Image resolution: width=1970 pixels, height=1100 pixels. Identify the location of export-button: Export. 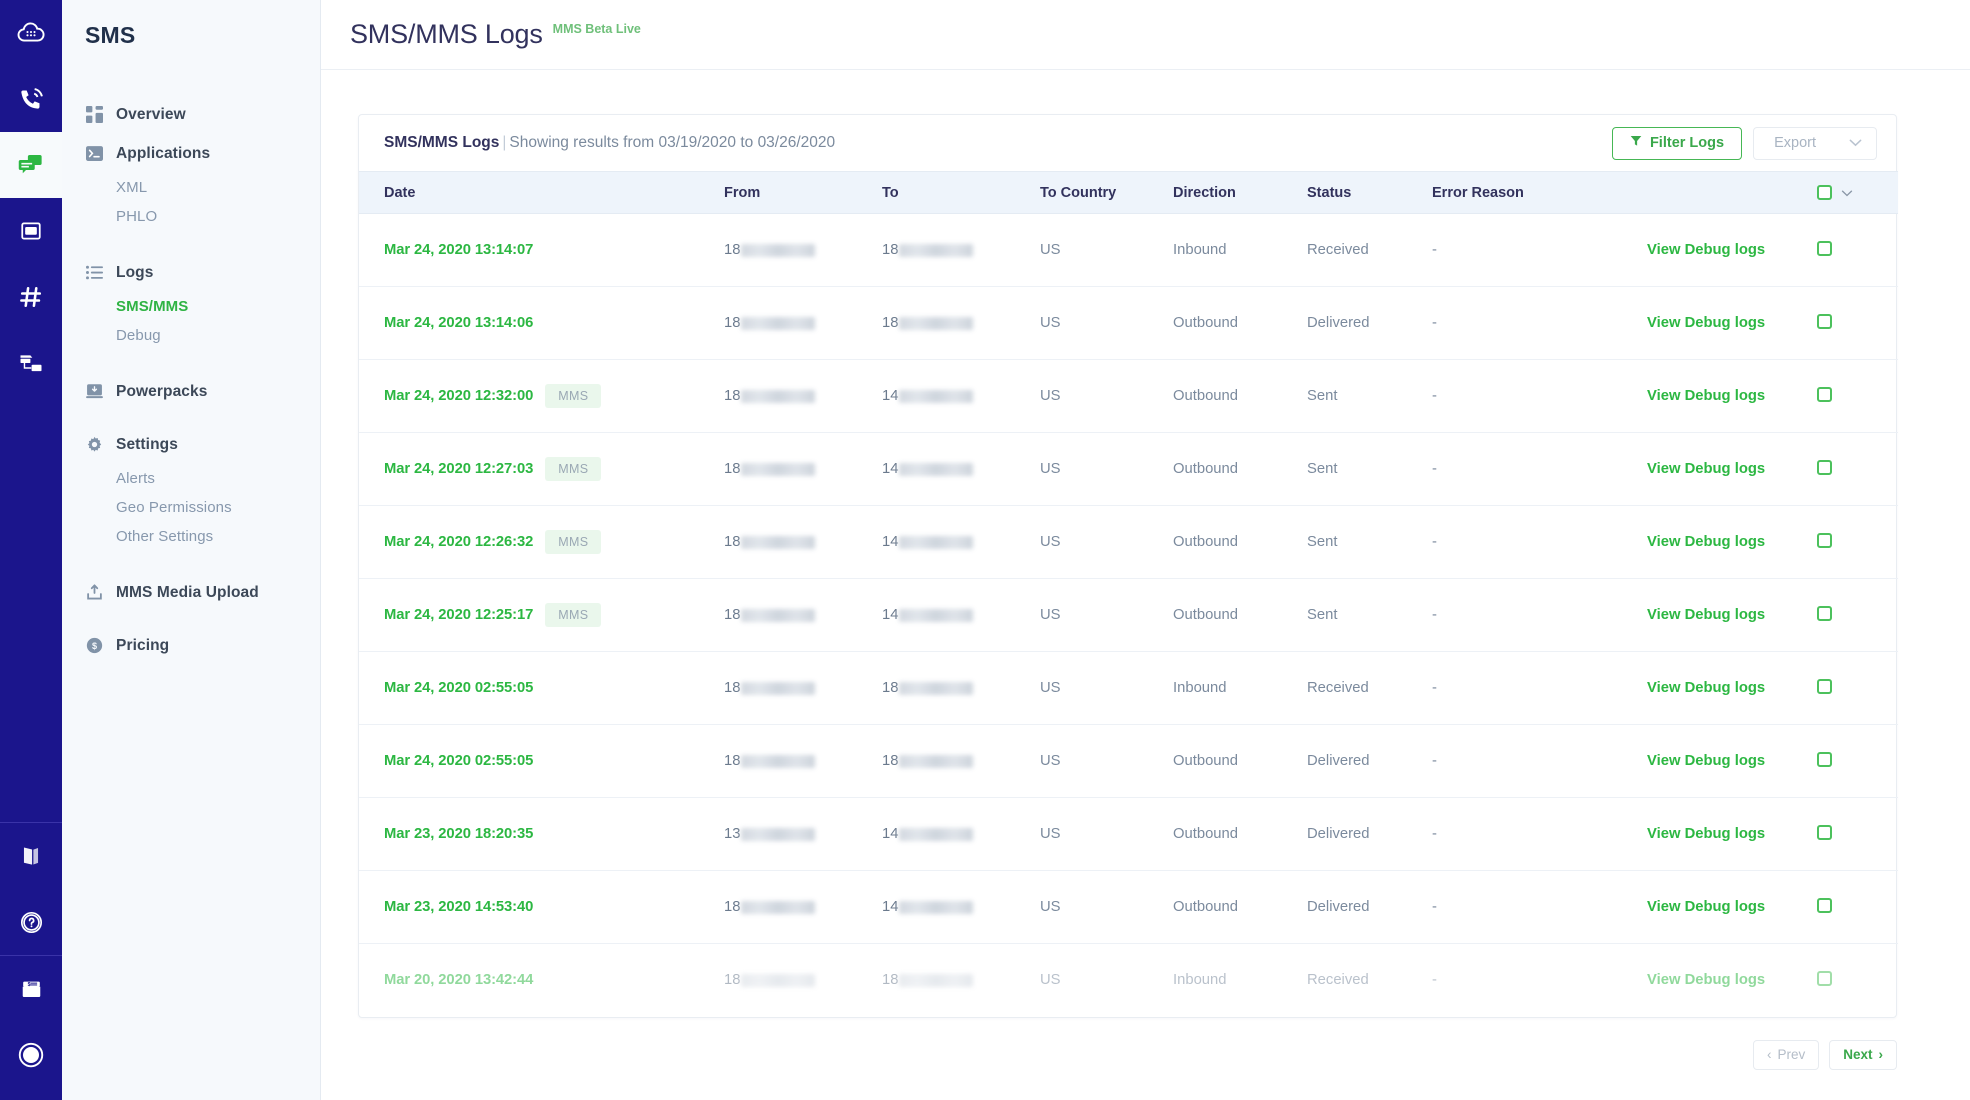
(1815, 143).